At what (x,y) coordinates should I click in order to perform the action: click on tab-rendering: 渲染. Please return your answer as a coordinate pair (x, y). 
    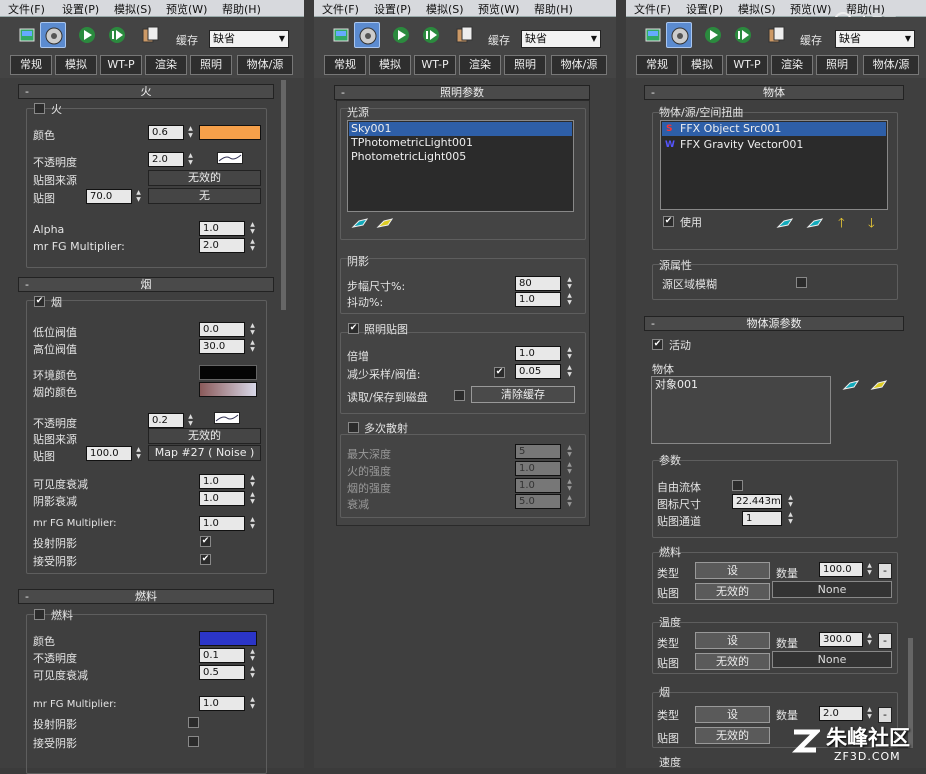
    Looking at the image, I should click on (480, 65).